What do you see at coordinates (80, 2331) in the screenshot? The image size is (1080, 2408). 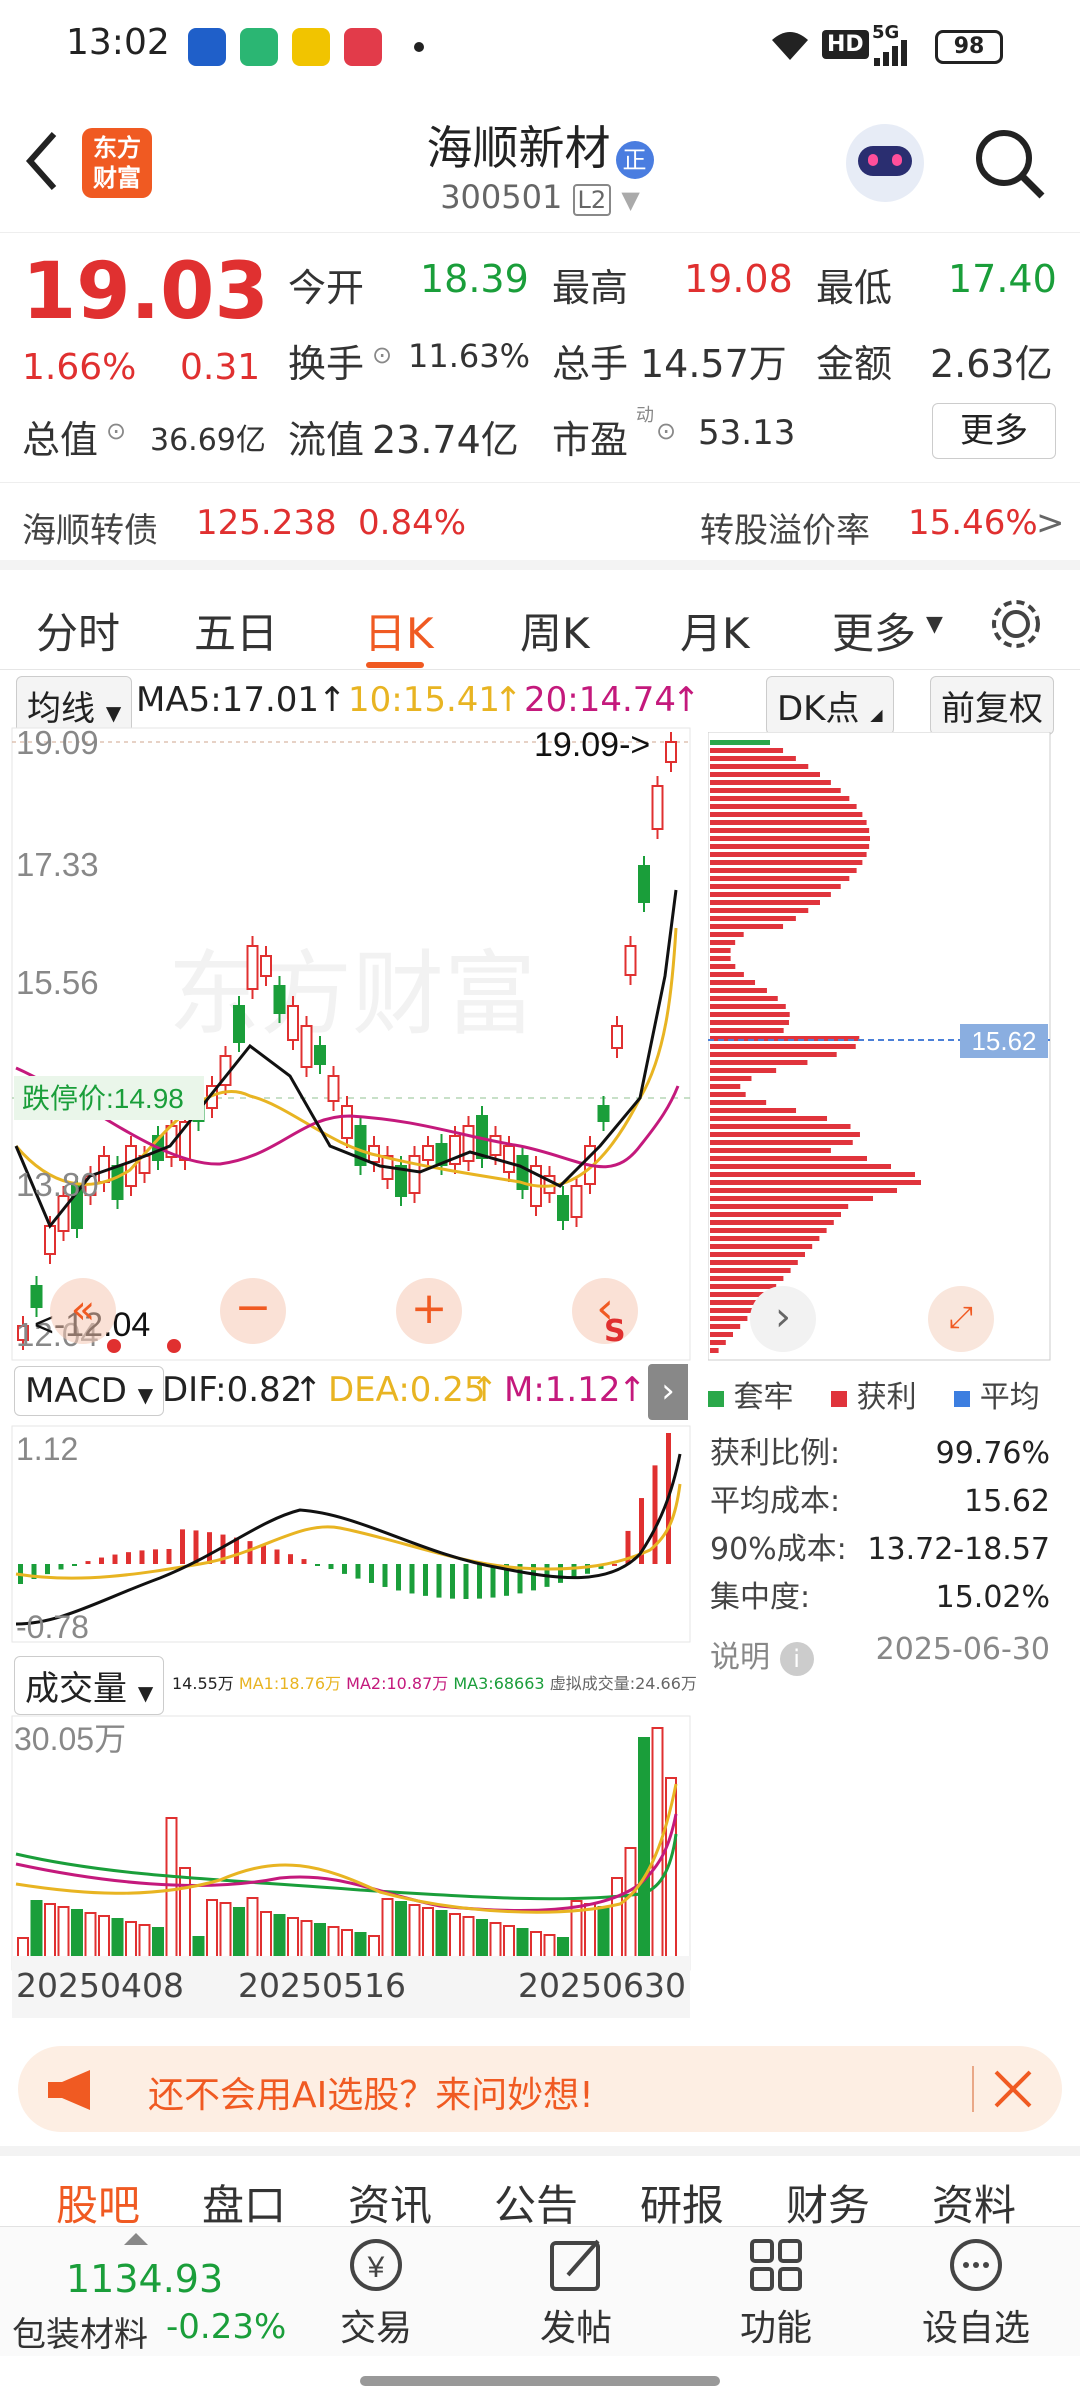 I see `sector-name: 包装材料` at bounding box center [80, 2331].